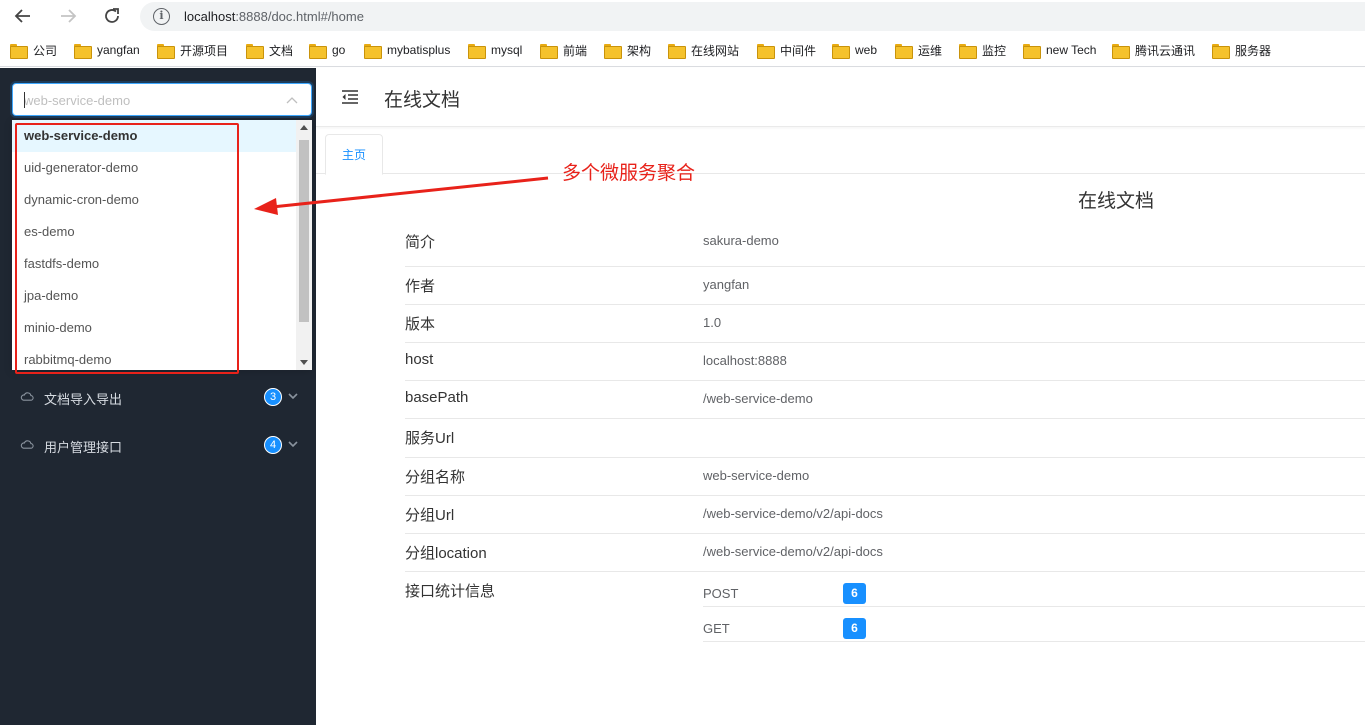 Image resolution: width=1365 pixels, height=725 pixels. What do you see at coordinates (83, 399) in the screenshot?
I see `menu-item-label: 文档导入导出` at bounding box center [83, 399].